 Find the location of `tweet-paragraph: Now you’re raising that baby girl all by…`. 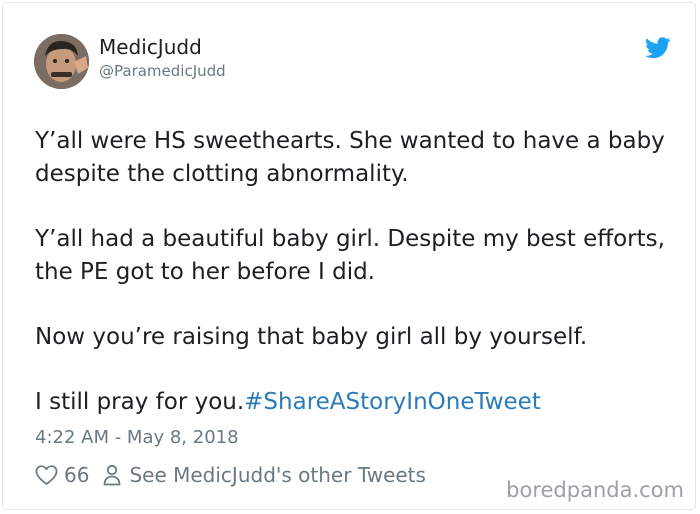

tweet-paragraph: Now you’re raising that baby girl all by… is located at coordinates (311, 337).